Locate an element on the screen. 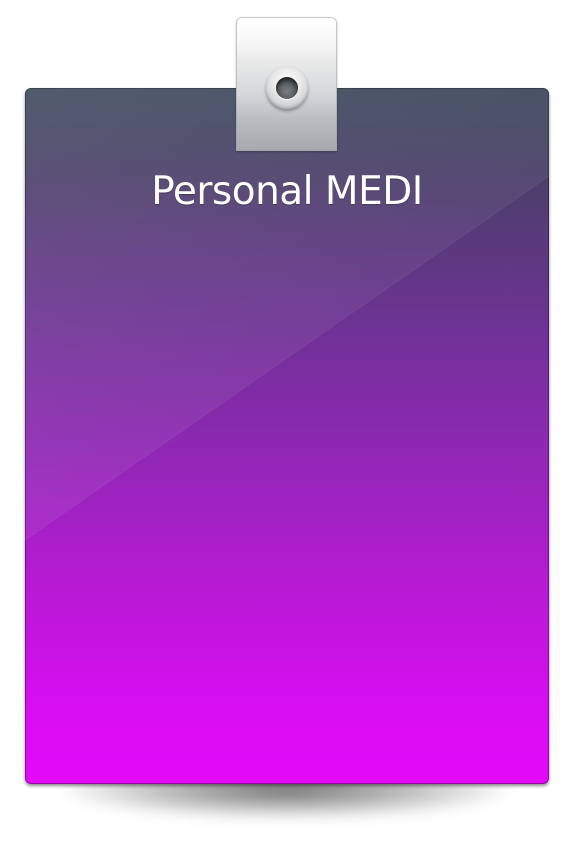  eyelet-hole is located at coordinates (287, 88).